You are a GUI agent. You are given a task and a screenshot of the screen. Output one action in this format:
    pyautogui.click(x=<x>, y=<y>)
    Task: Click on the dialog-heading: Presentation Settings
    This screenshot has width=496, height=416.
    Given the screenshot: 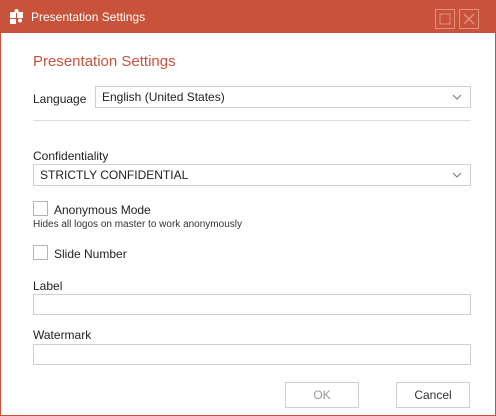 What is the action you would take?
    pyautogui.click(x=104, y=61)
    